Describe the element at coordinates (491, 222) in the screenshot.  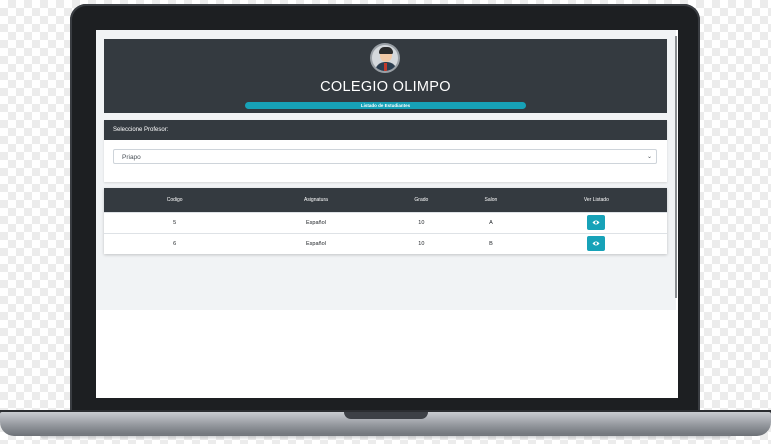
I see `cell-salon: A` at that location.